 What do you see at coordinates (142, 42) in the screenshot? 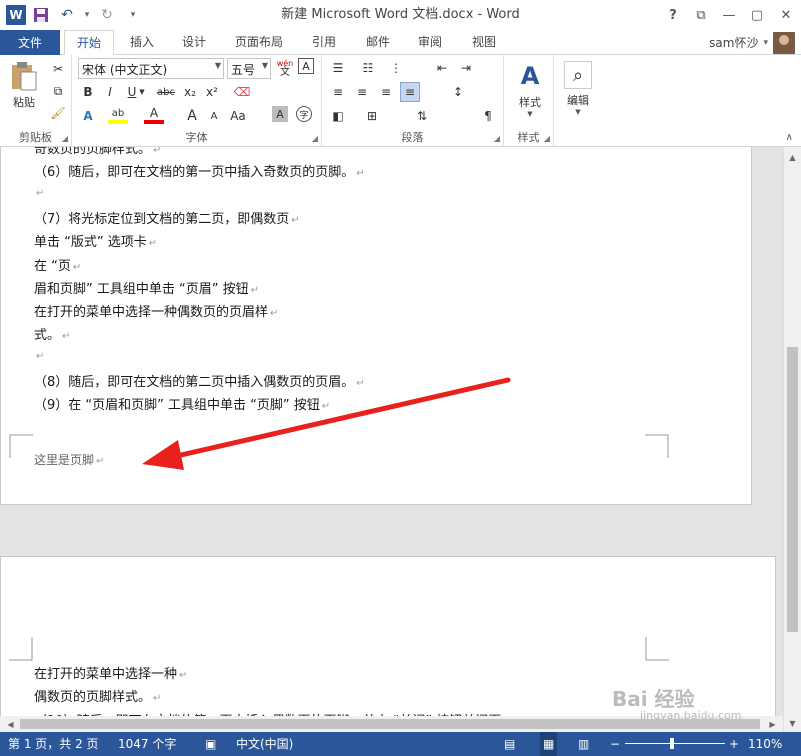
I see `tab-insert: 插入` at bounding box center [142, 42].